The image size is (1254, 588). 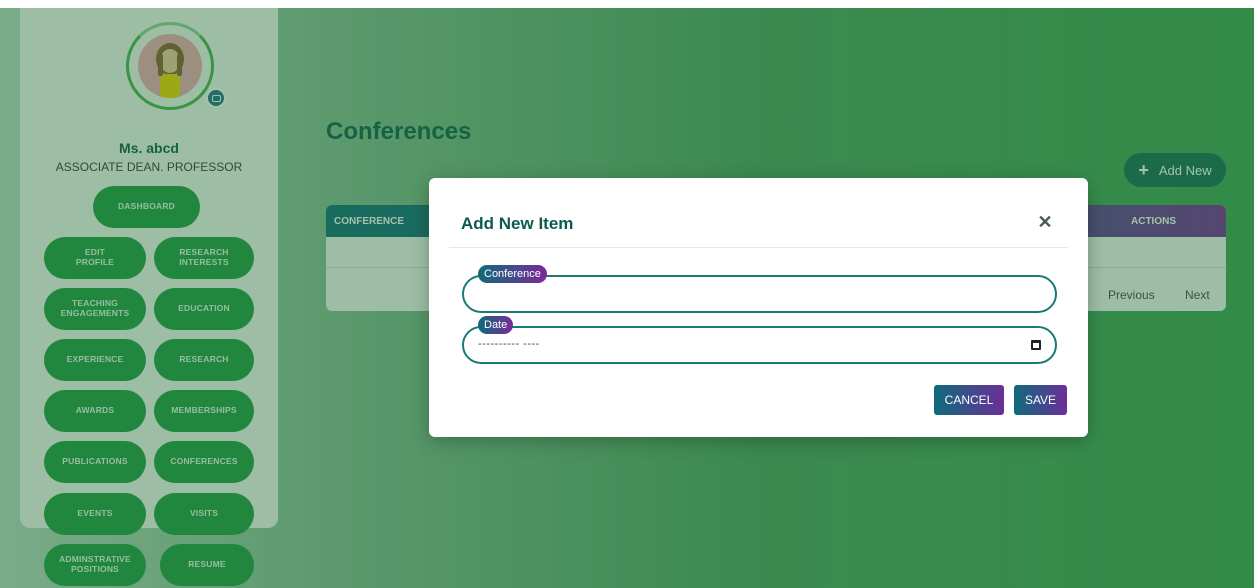 I want to click on modal-divider, so click(x=758, y=247).